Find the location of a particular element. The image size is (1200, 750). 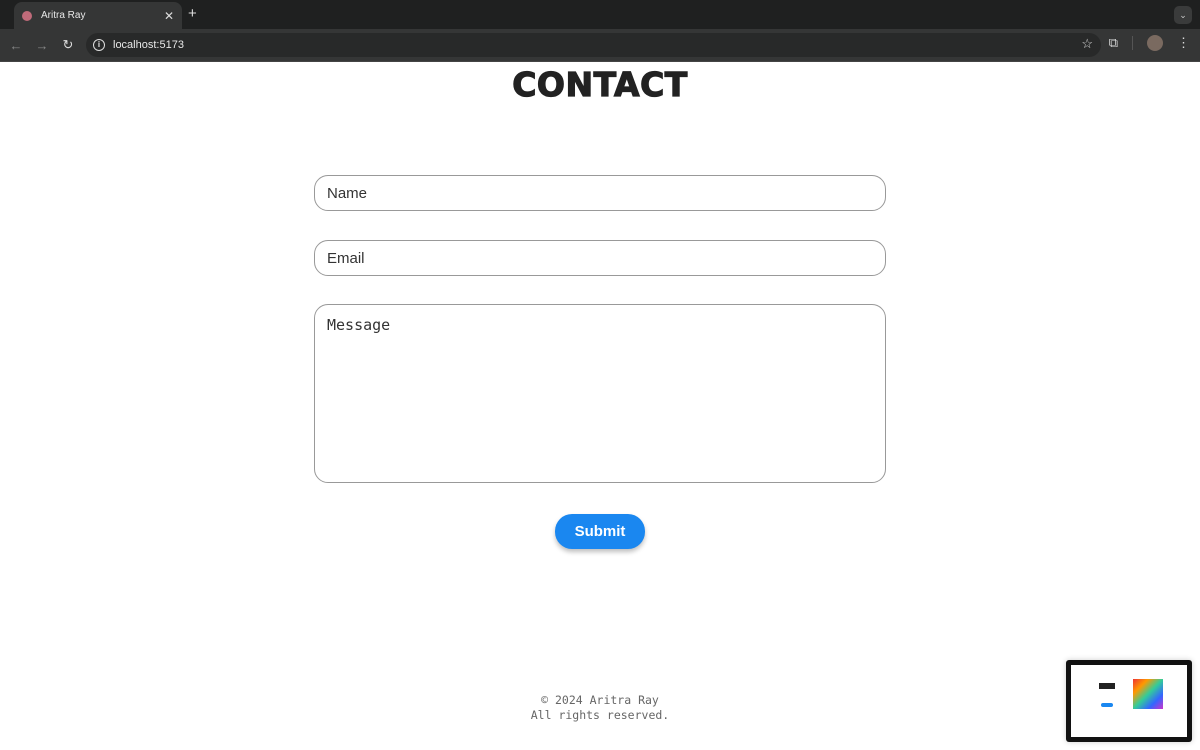

preview-portrait-image is located at coordinates (1148, 694).